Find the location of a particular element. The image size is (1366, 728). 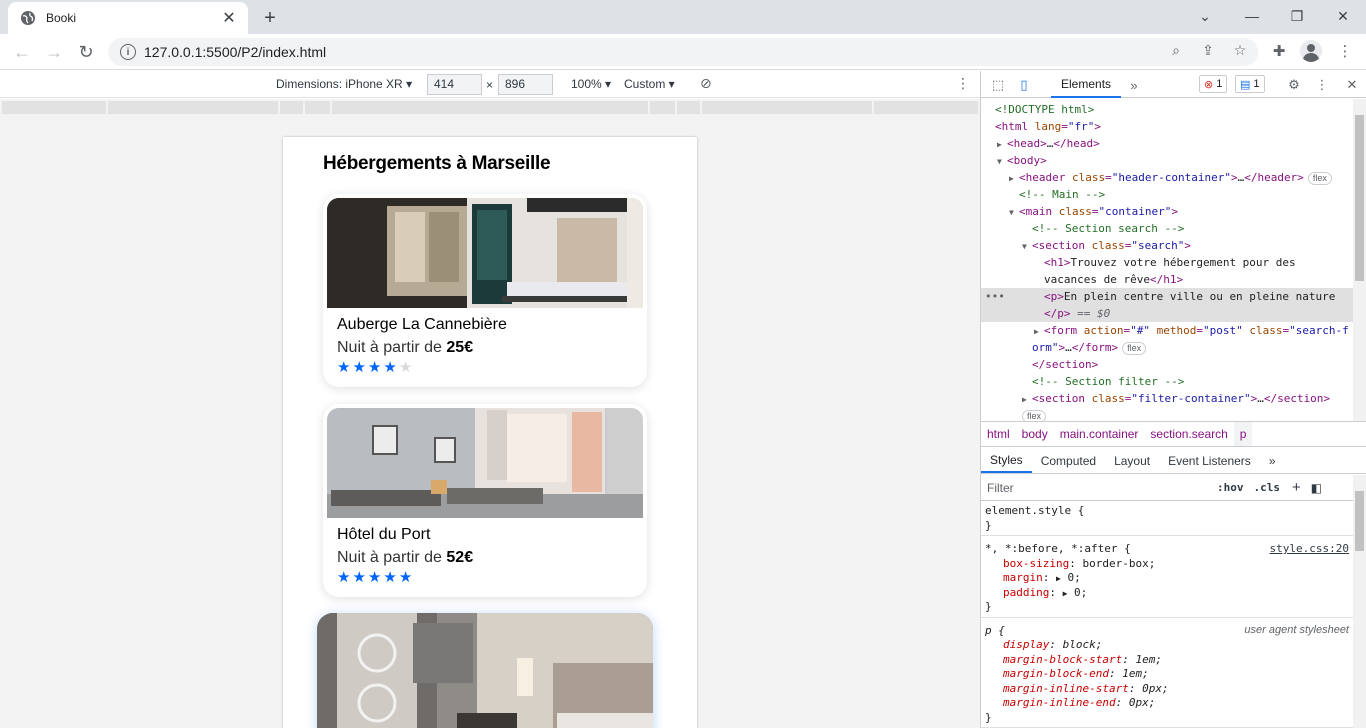

styles-filter-input: Filter is located at coordinates (1100, 488).